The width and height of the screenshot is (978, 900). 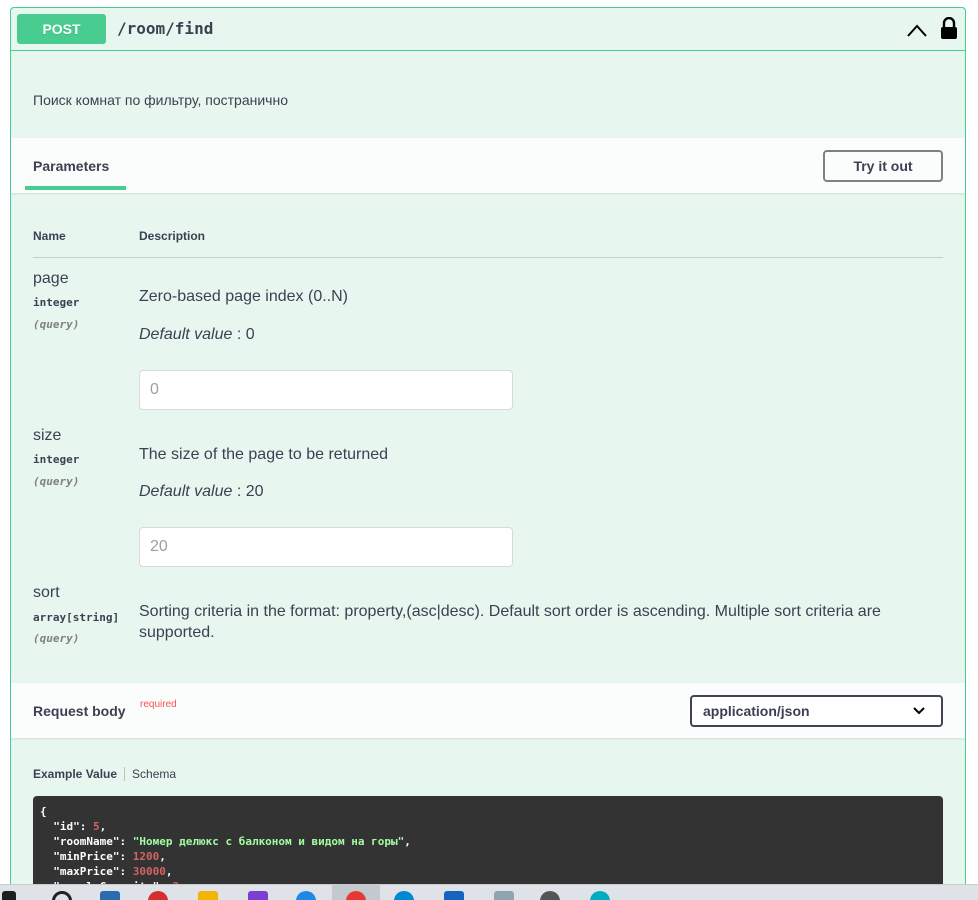 I want to click on size-input, so click(x=326, y=547).